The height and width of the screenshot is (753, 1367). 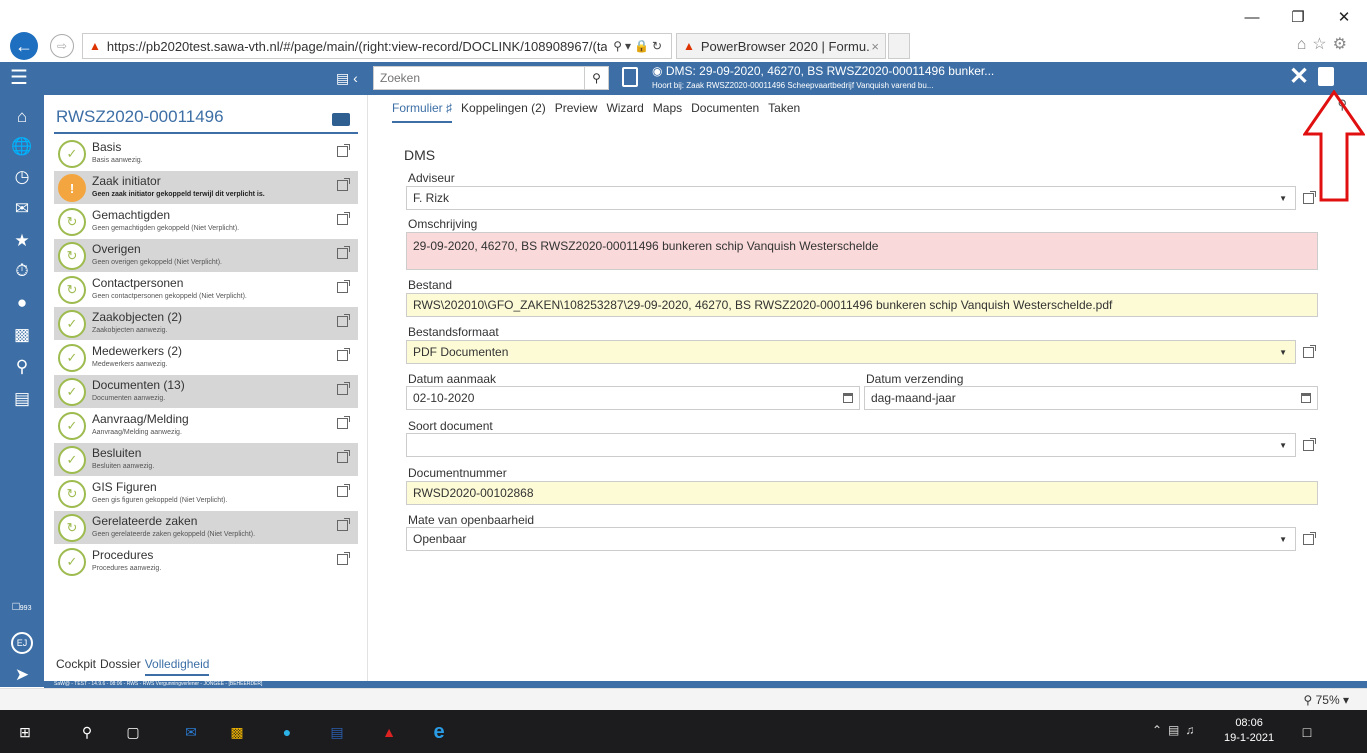 What do you see at coordinates (683, 731) in the screenshot?
I see `windows-taskbar: ⊞ ⚲ ▢ ✉ ▩ ● ▤ ▲ e ⌃▤♫ 08:06 19-1-2021 □` at bounding box center [683, 731].